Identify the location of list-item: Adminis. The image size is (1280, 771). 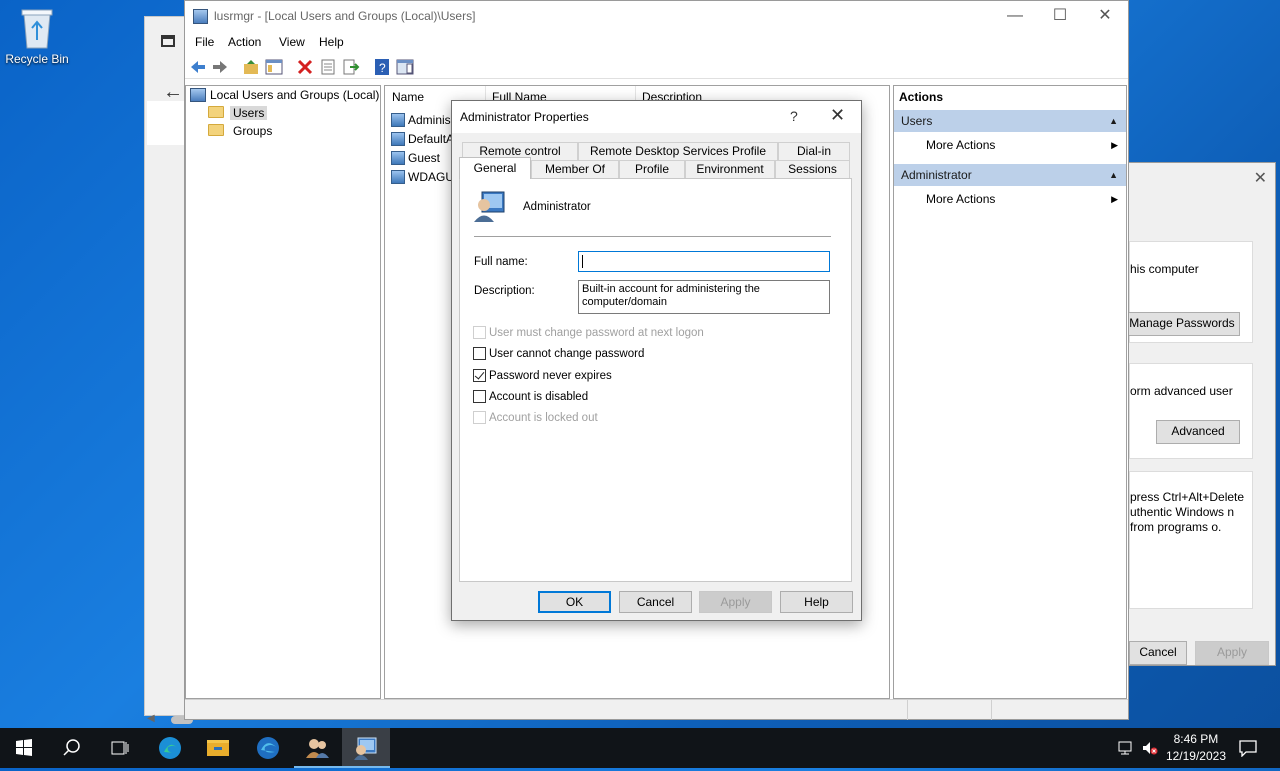
(421, 120).